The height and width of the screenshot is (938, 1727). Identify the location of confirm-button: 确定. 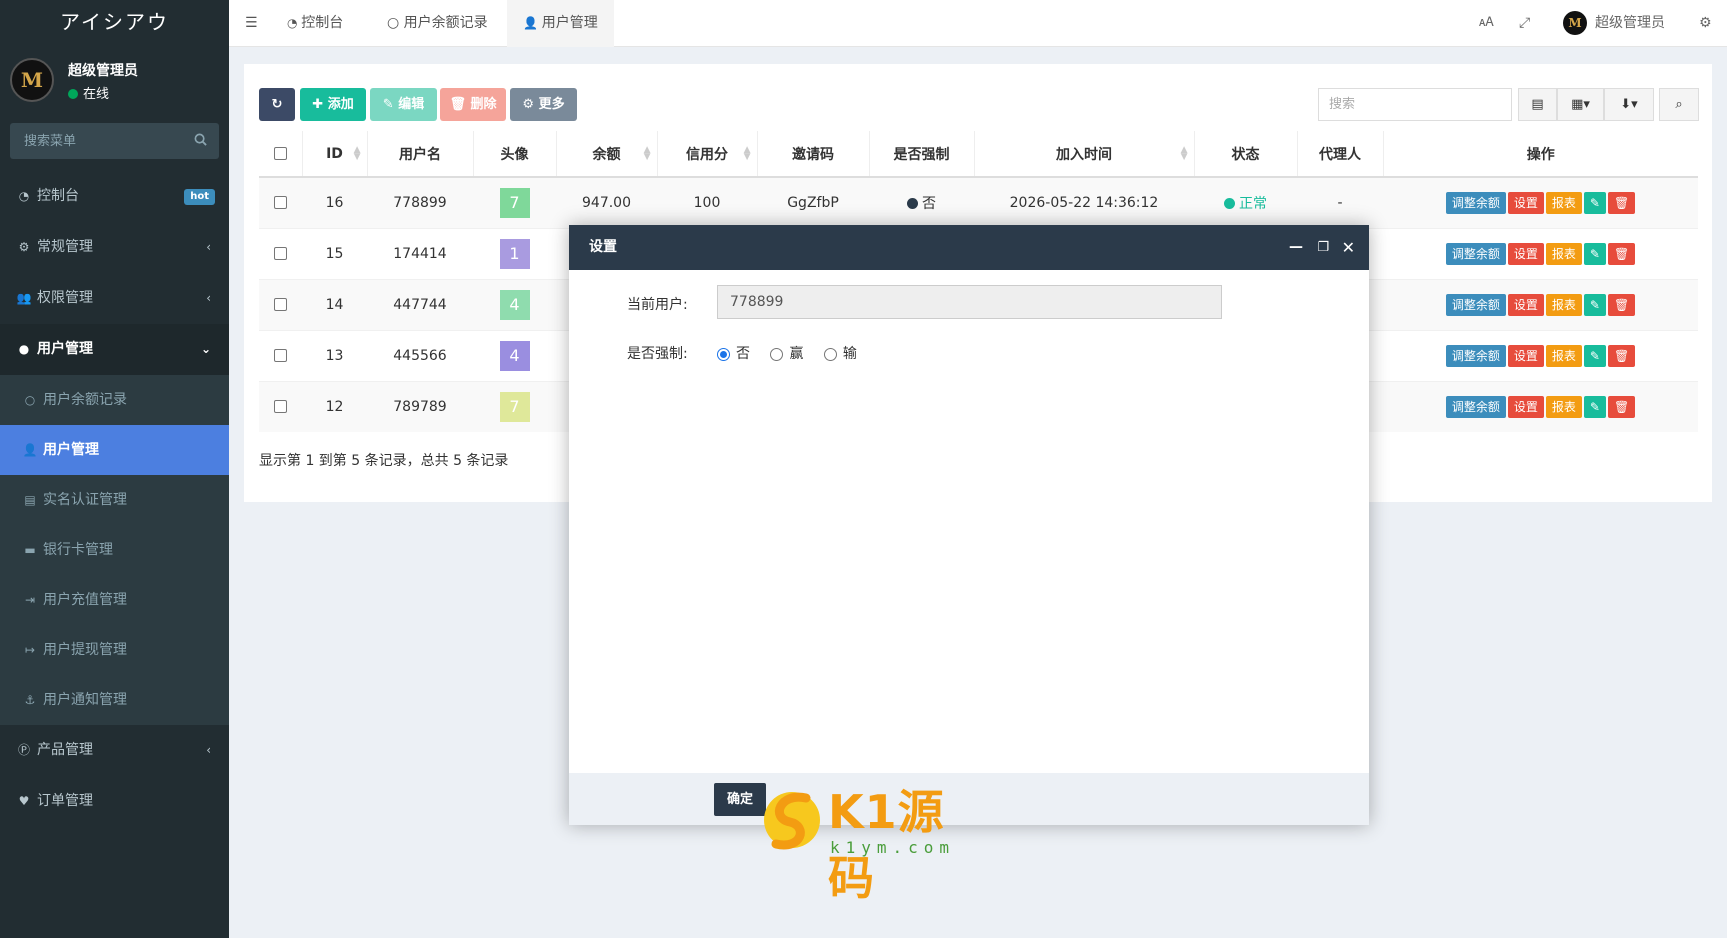
(740, 799).